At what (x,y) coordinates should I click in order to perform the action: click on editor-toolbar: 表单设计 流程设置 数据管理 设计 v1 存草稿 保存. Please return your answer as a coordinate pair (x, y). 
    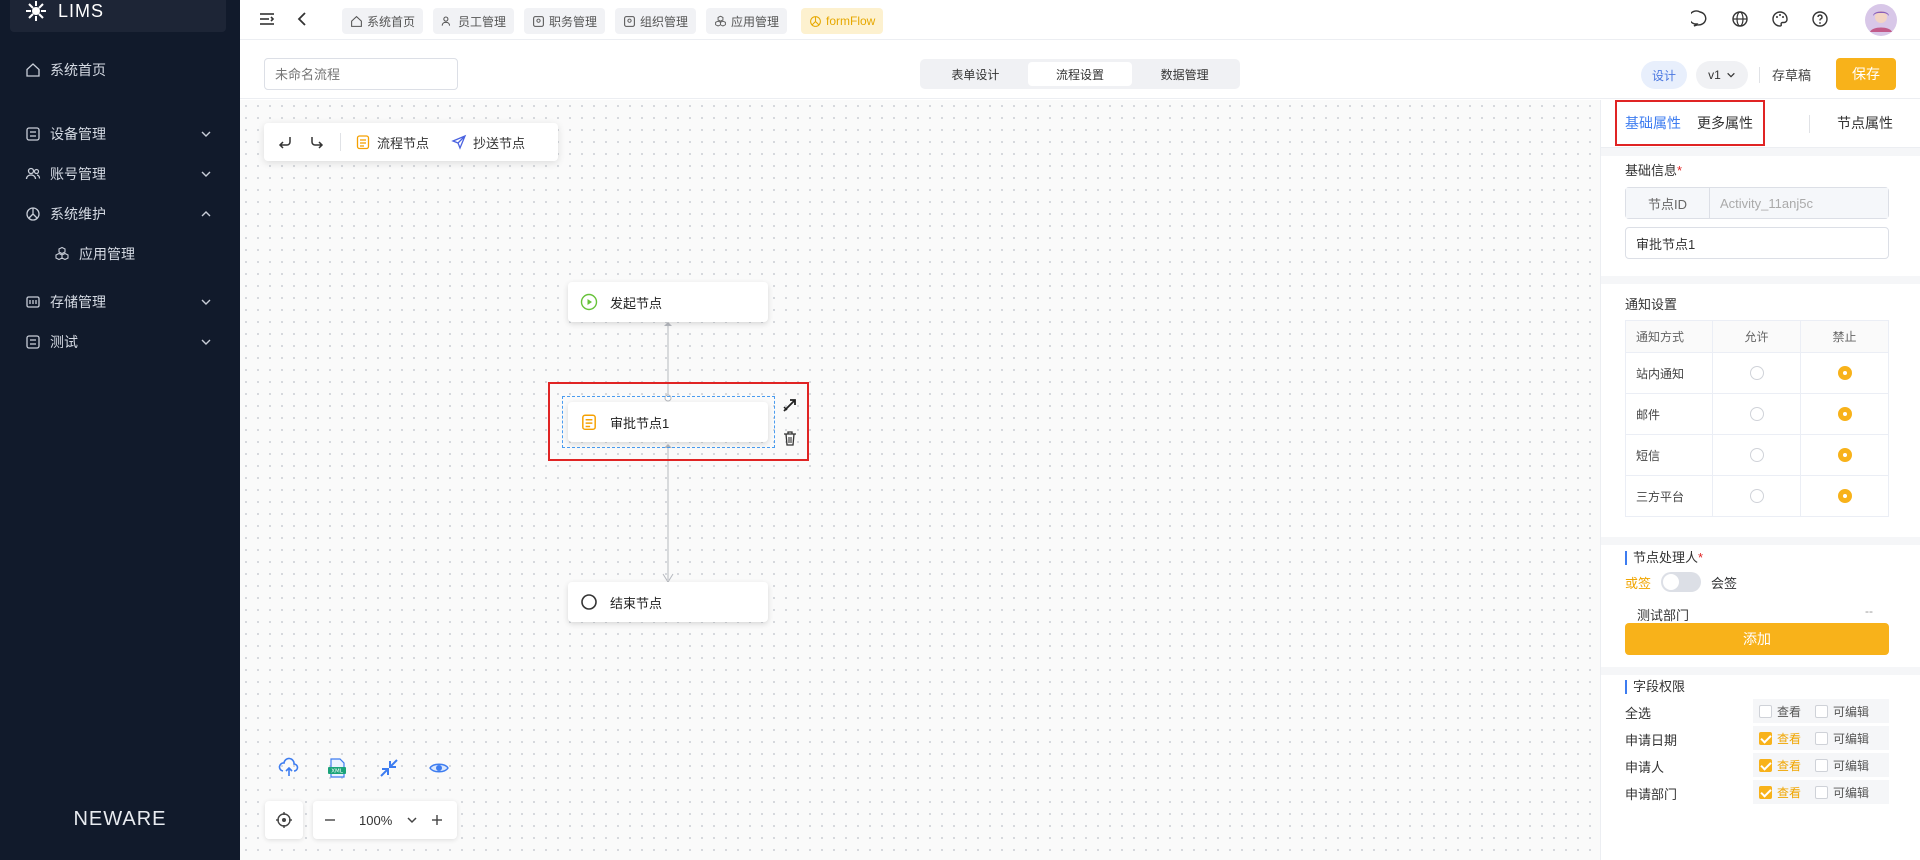
    Looking at the image, I should click on (1080, 70).